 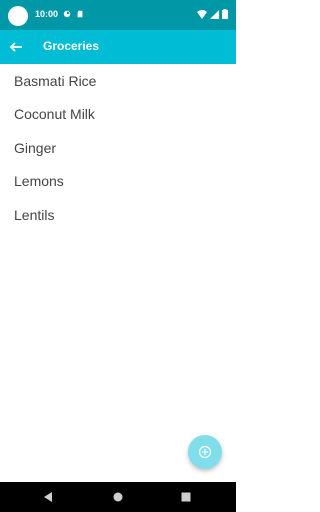 What do you see at coordinates (18, 16) in the screenshot?
I see `avatar` at bounding box center [18, 16].